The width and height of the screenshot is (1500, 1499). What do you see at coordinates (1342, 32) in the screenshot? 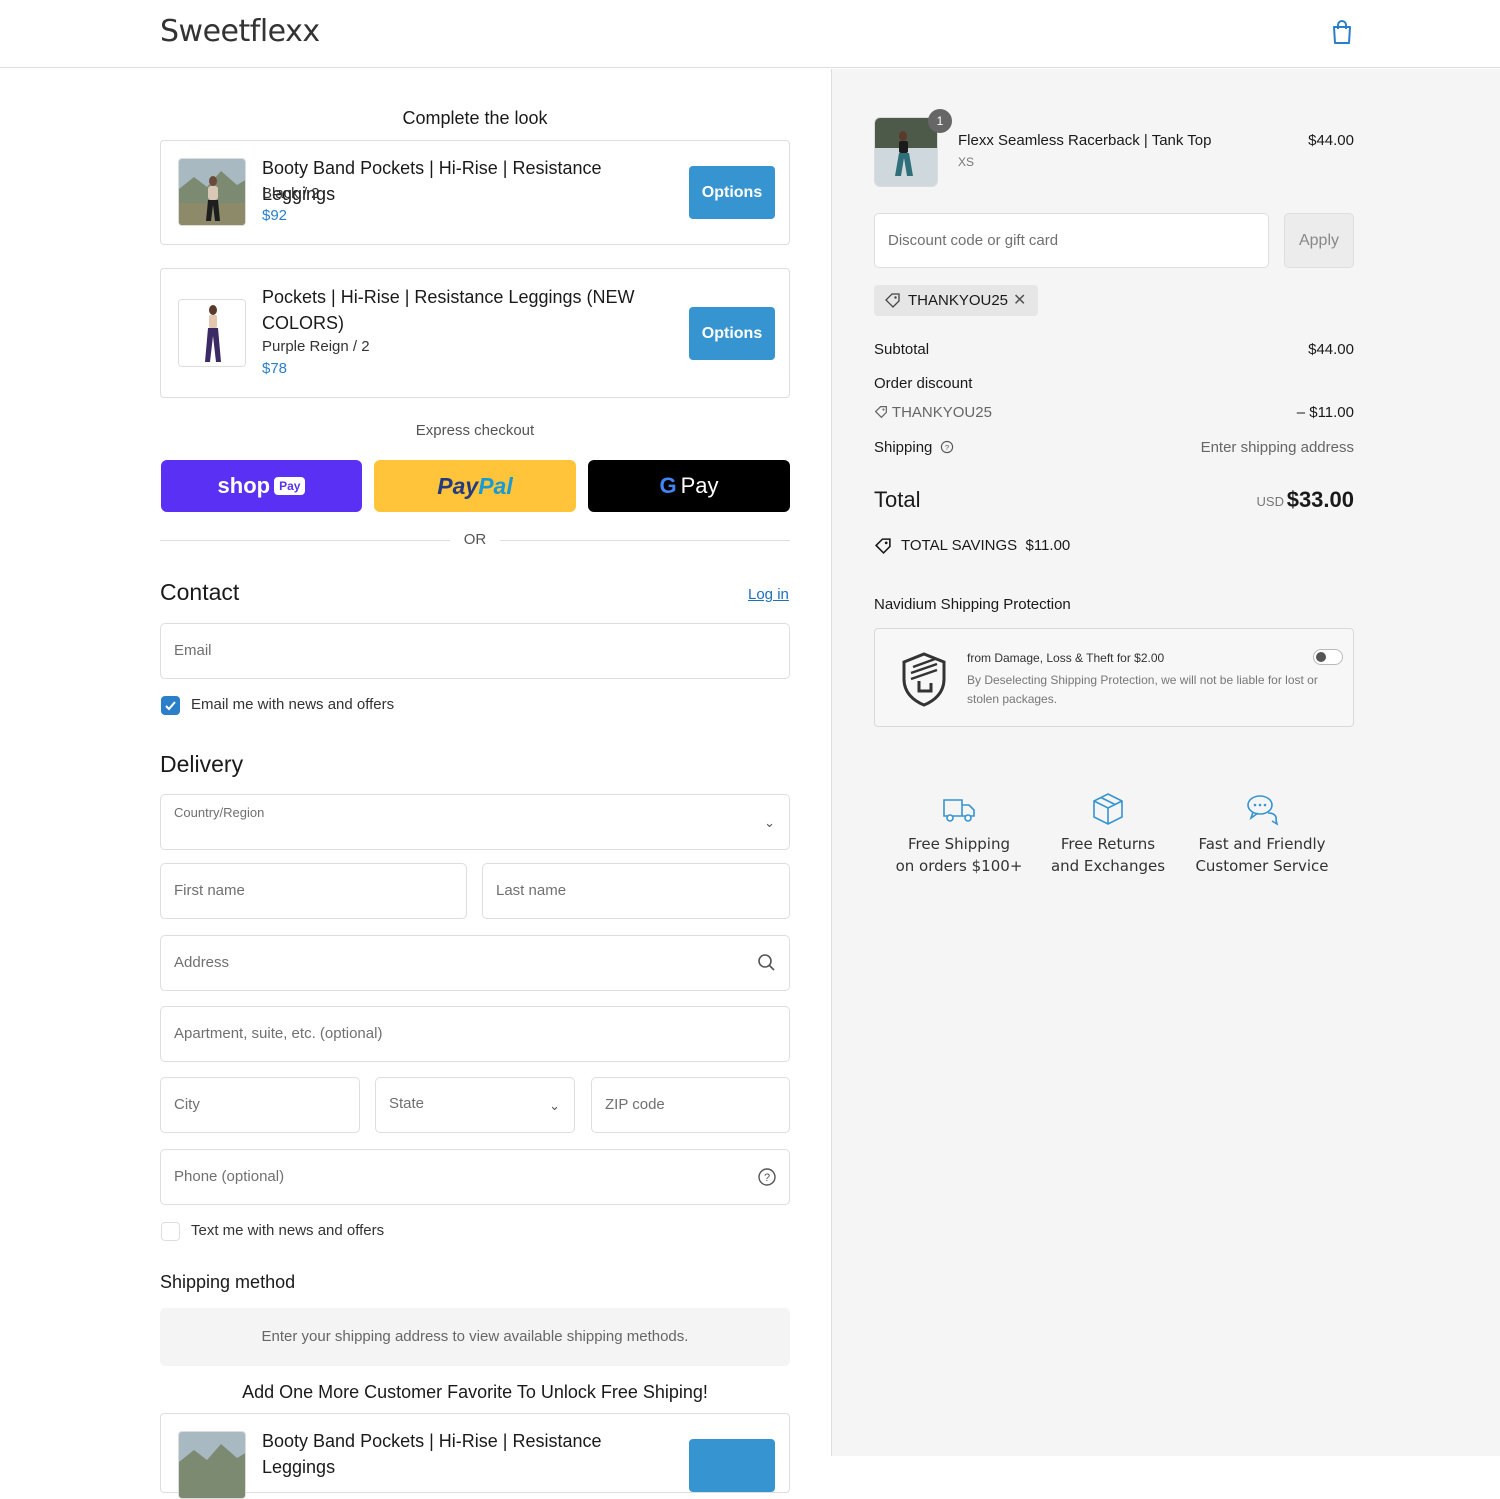
I see `shopping-bag-icon` at bounding box center [1342, 32].